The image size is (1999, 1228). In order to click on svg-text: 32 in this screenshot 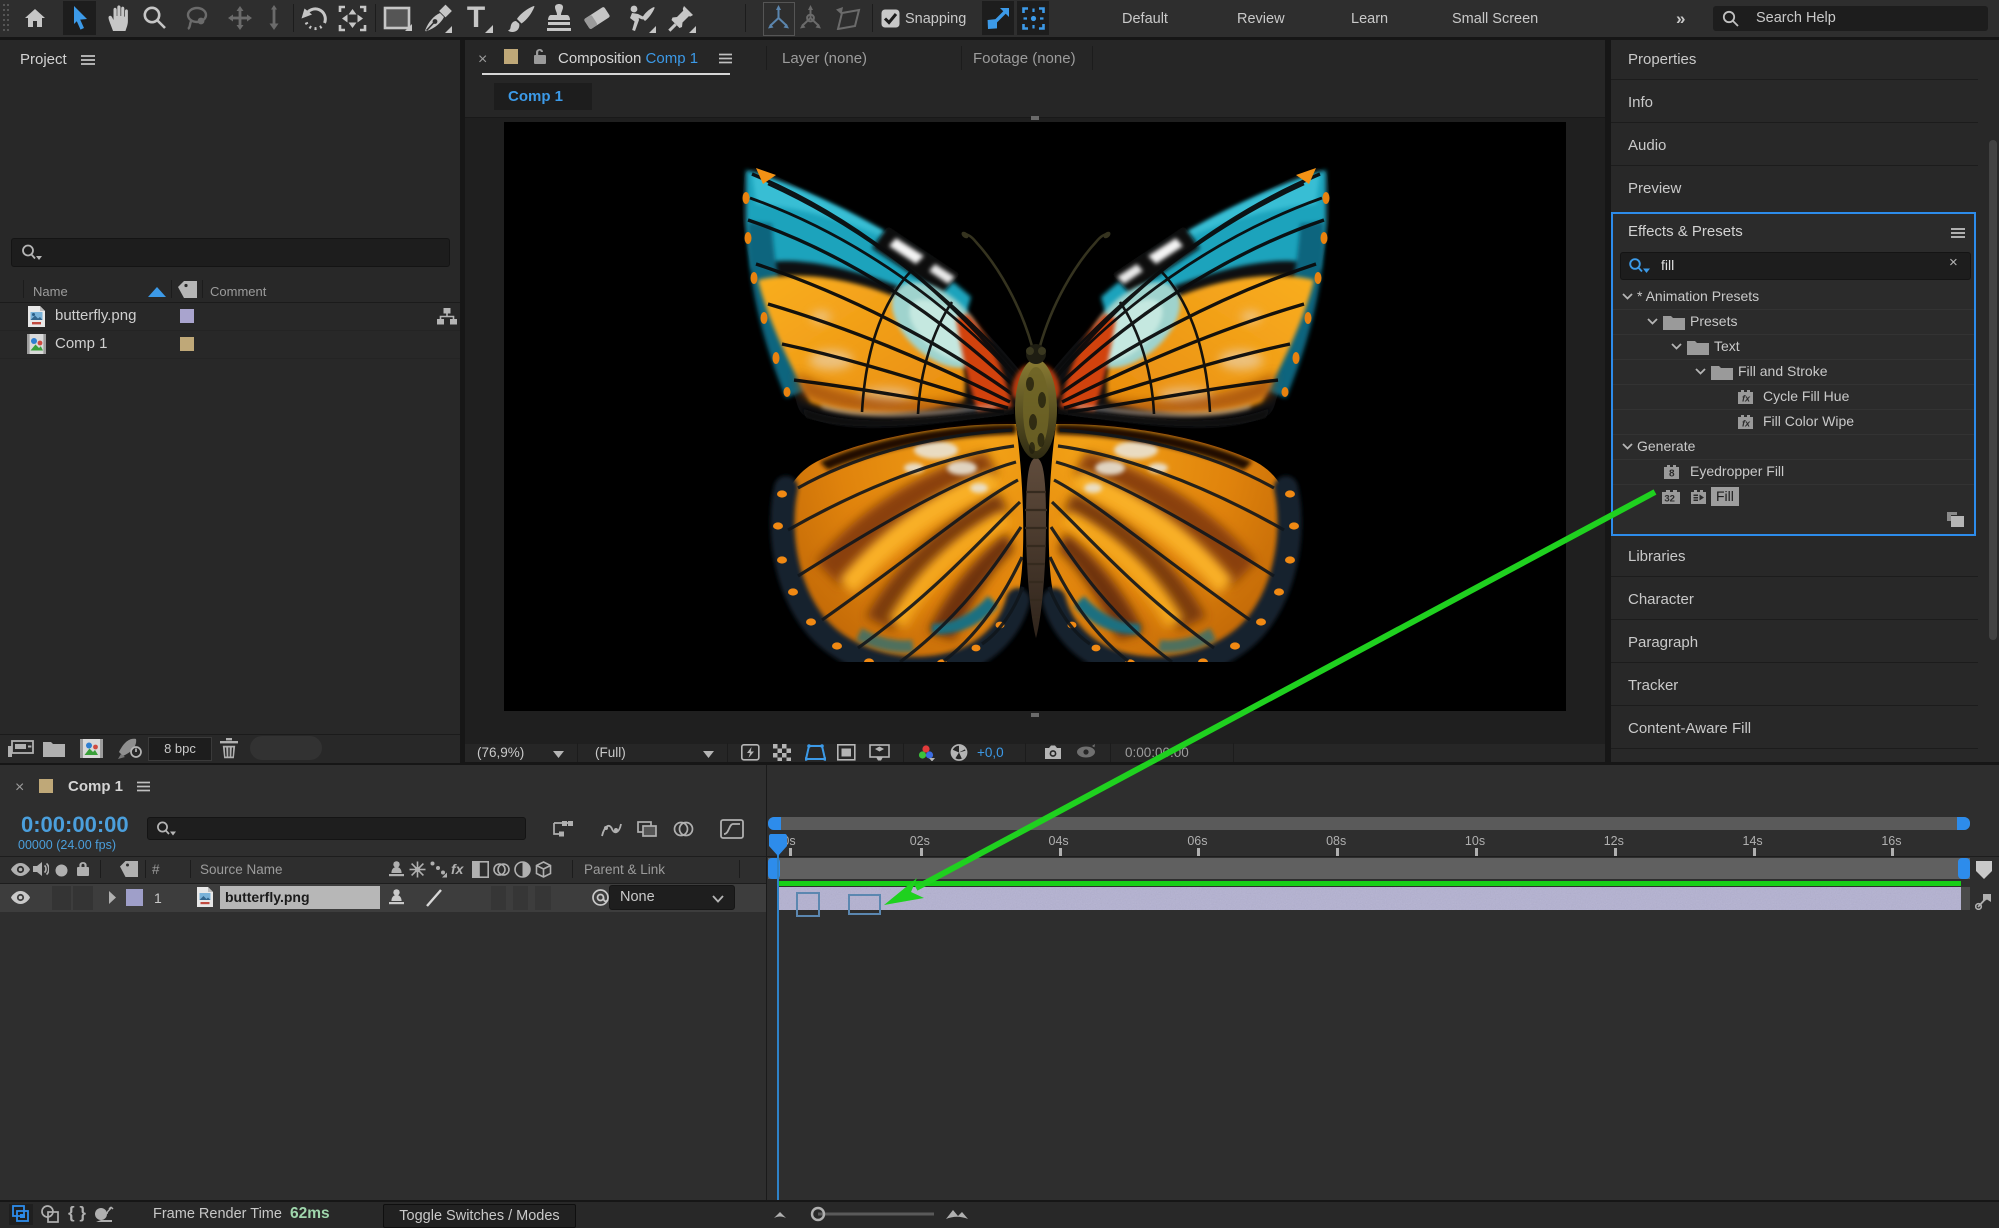, I will do `click(1669, 499)`.